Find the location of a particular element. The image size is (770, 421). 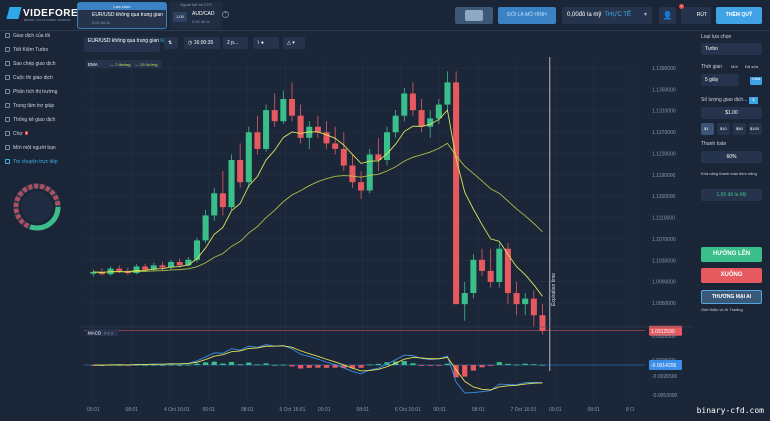

market-icon is located at coordinates (7, 133).